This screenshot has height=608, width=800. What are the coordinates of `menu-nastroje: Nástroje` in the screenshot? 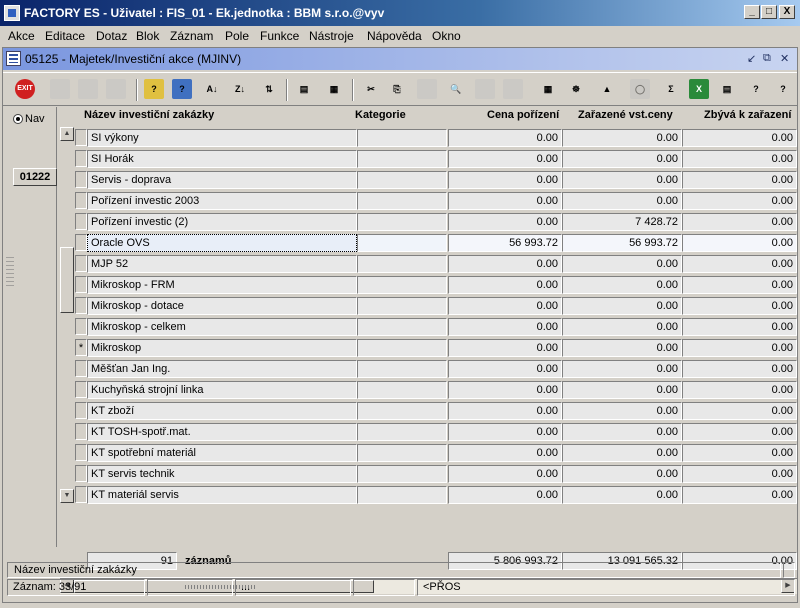 It's located at (331, 36).